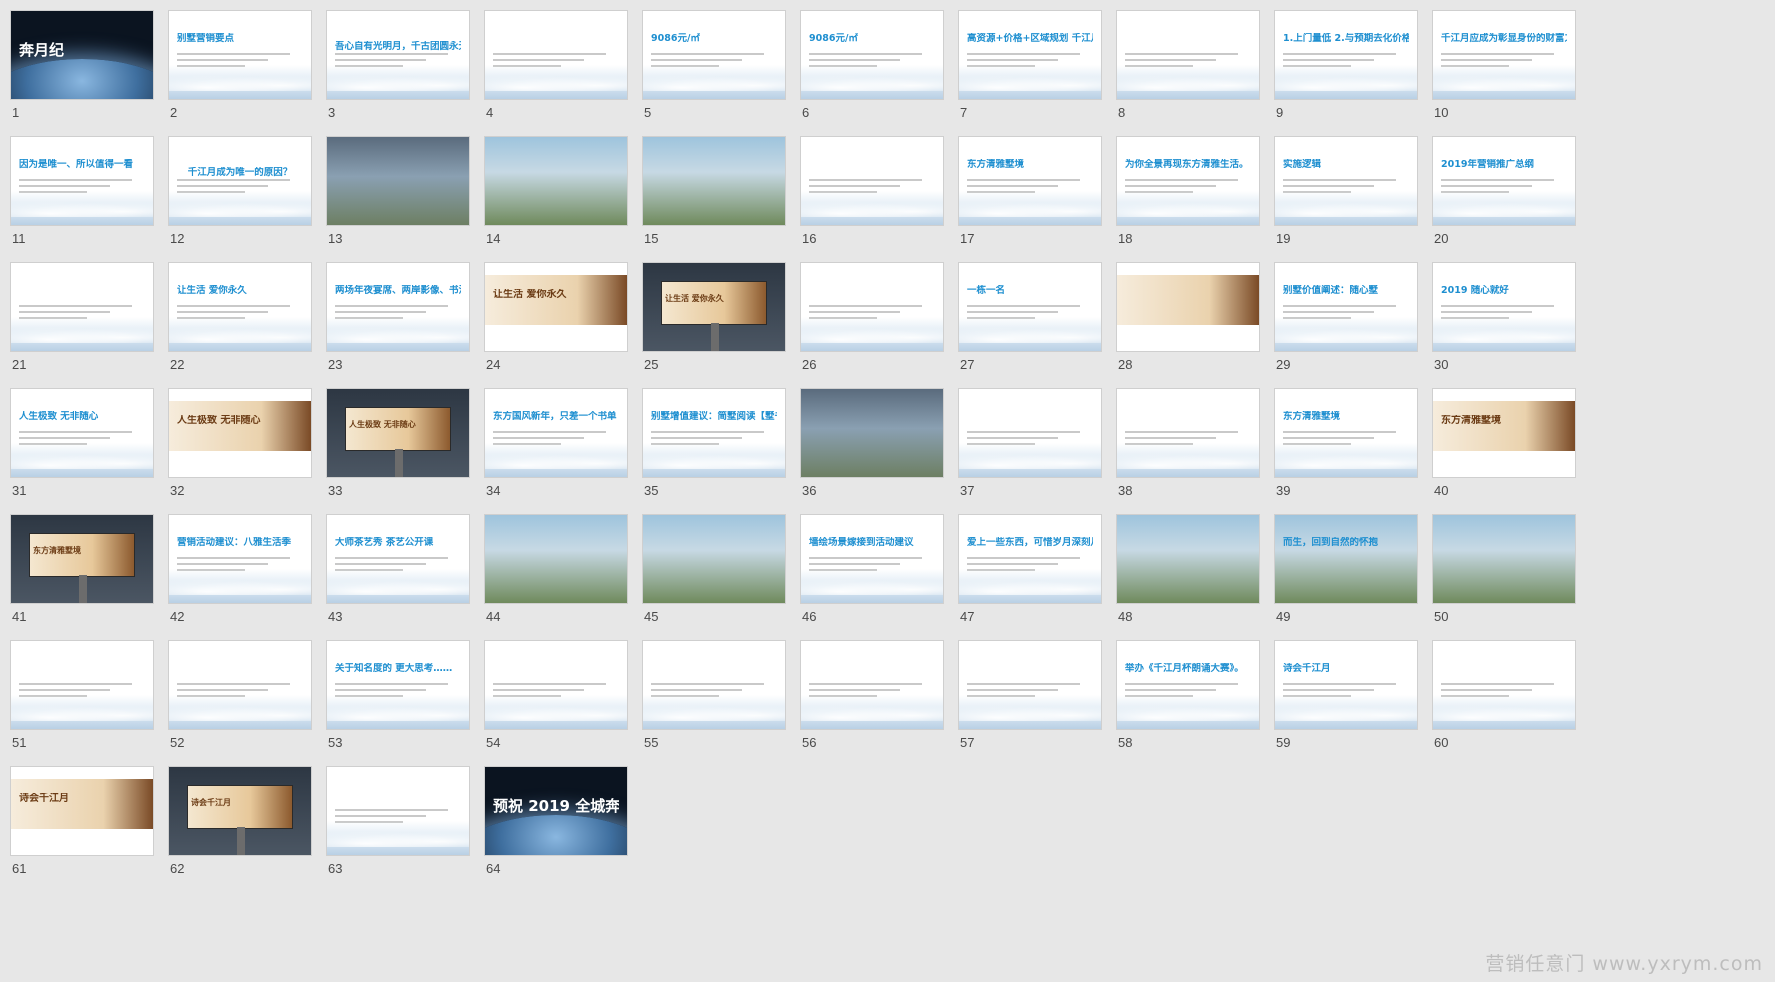 This screenshot has height=982, width=1775. I want to click on slide-thumbnail: 54, so click(557, 704).